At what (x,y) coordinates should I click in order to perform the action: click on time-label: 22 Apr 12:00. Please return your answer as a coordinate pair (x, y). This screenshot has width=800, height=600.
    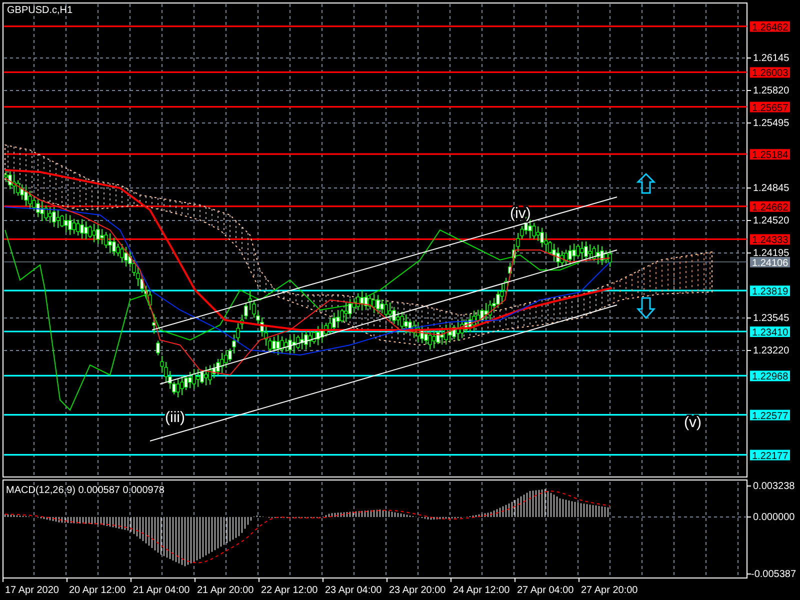
    Looking at the image, I should click on (289, 590).